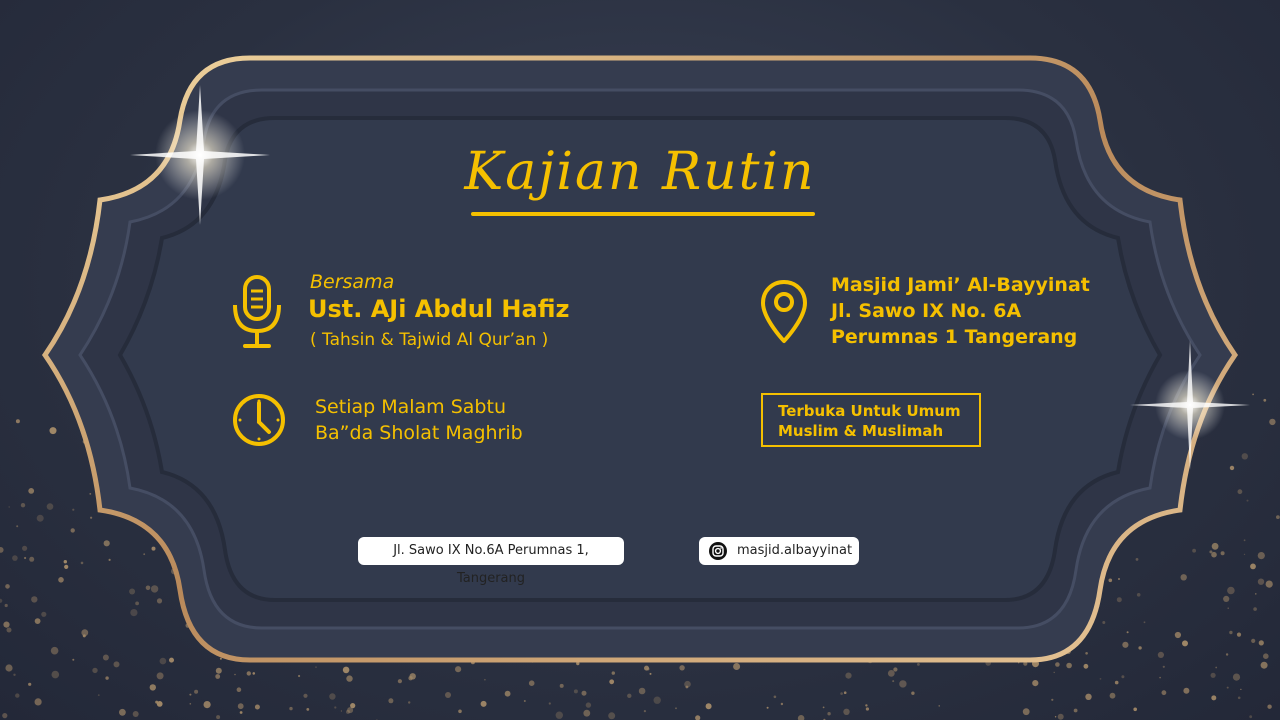 The width and height of the screenshot is (1280, 720). Describe the element at coordinates (419, 433) in the screenshot. I see `schedule-time: Ba”da Sholat Maghrib` at that location.